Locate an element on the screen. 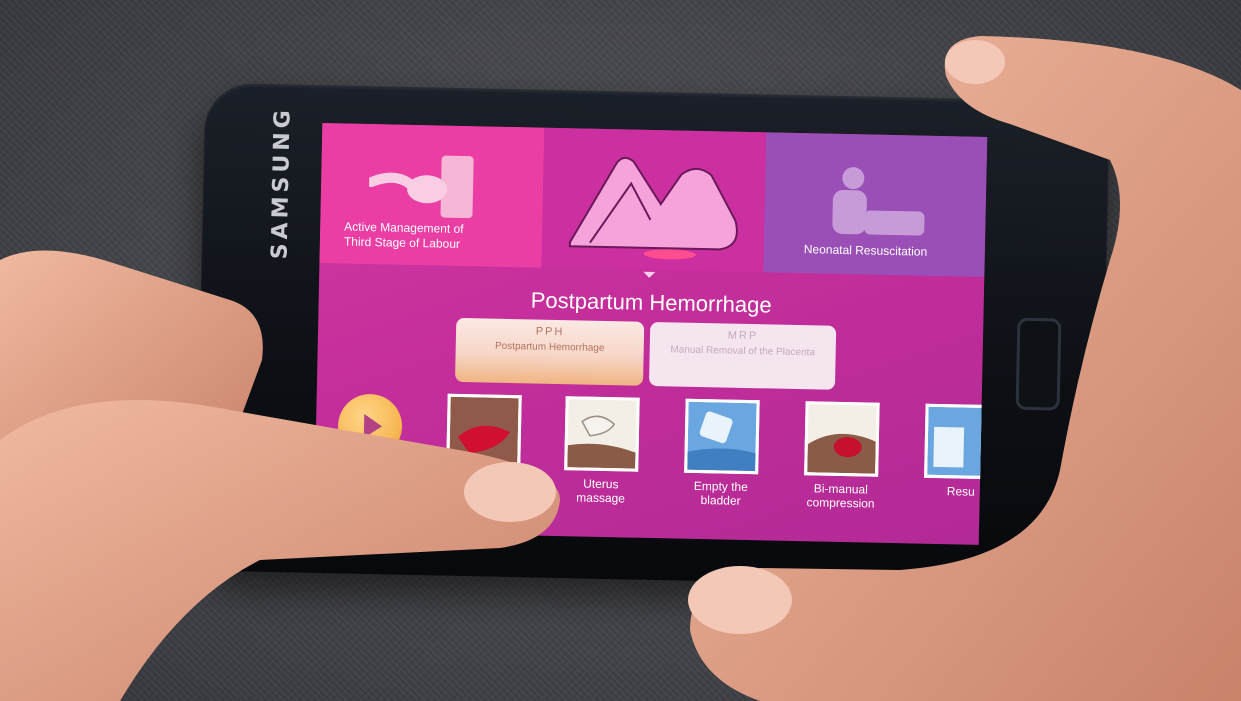  step-item: Uterus massage is located at coordinates (601, 451).